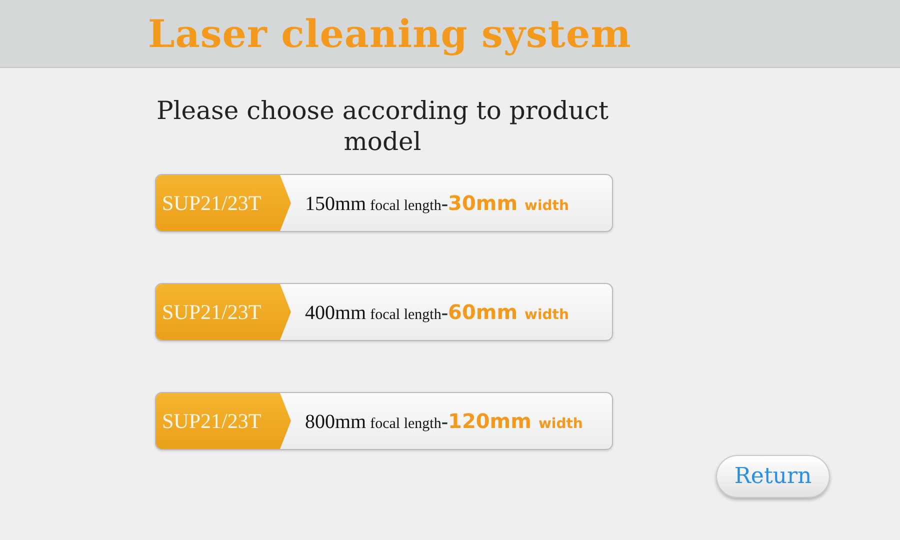 The image size is (900, 540). What do you see at coordinates (384, 421) in the screenshot?
I see `model-option-button: SUP21/23T 800mm focal length-120mm width` at bounding box center [384, 421].